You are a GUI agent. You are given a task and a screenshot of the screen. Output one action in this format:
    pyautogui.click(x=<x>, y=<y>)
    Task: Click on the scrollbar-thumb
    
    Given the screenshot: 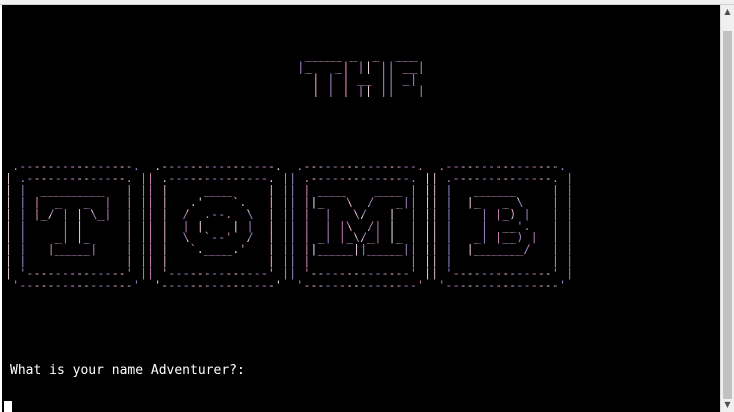 What is the action you would take?
    pyautogui.click(x=727, y=215)
    